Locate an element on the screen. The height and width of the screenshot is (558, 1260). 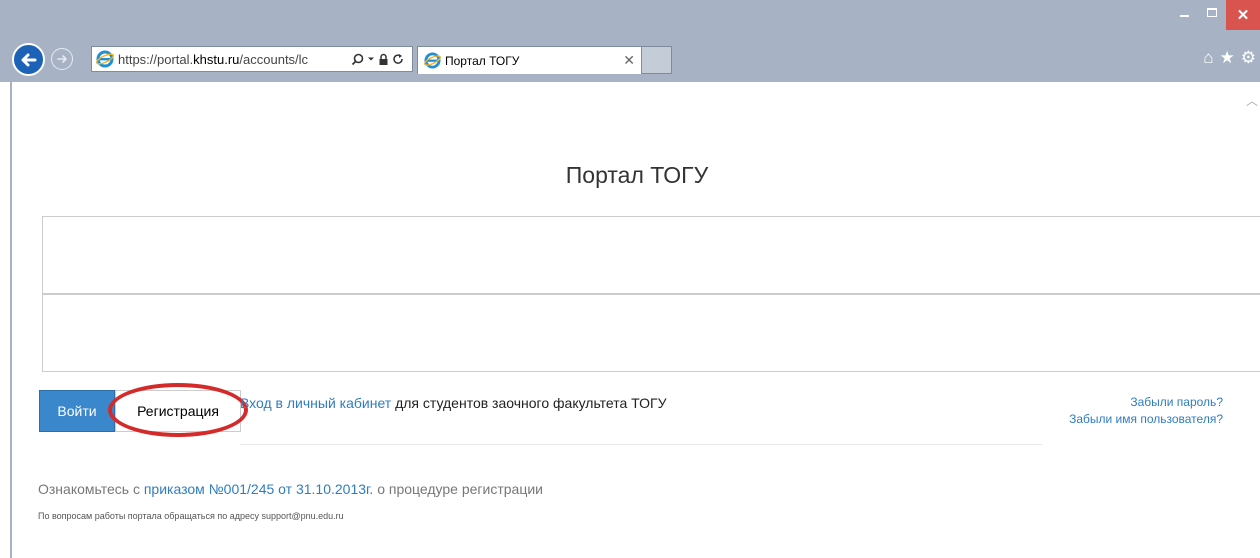
search-icon is located at coordinates (357, 59).